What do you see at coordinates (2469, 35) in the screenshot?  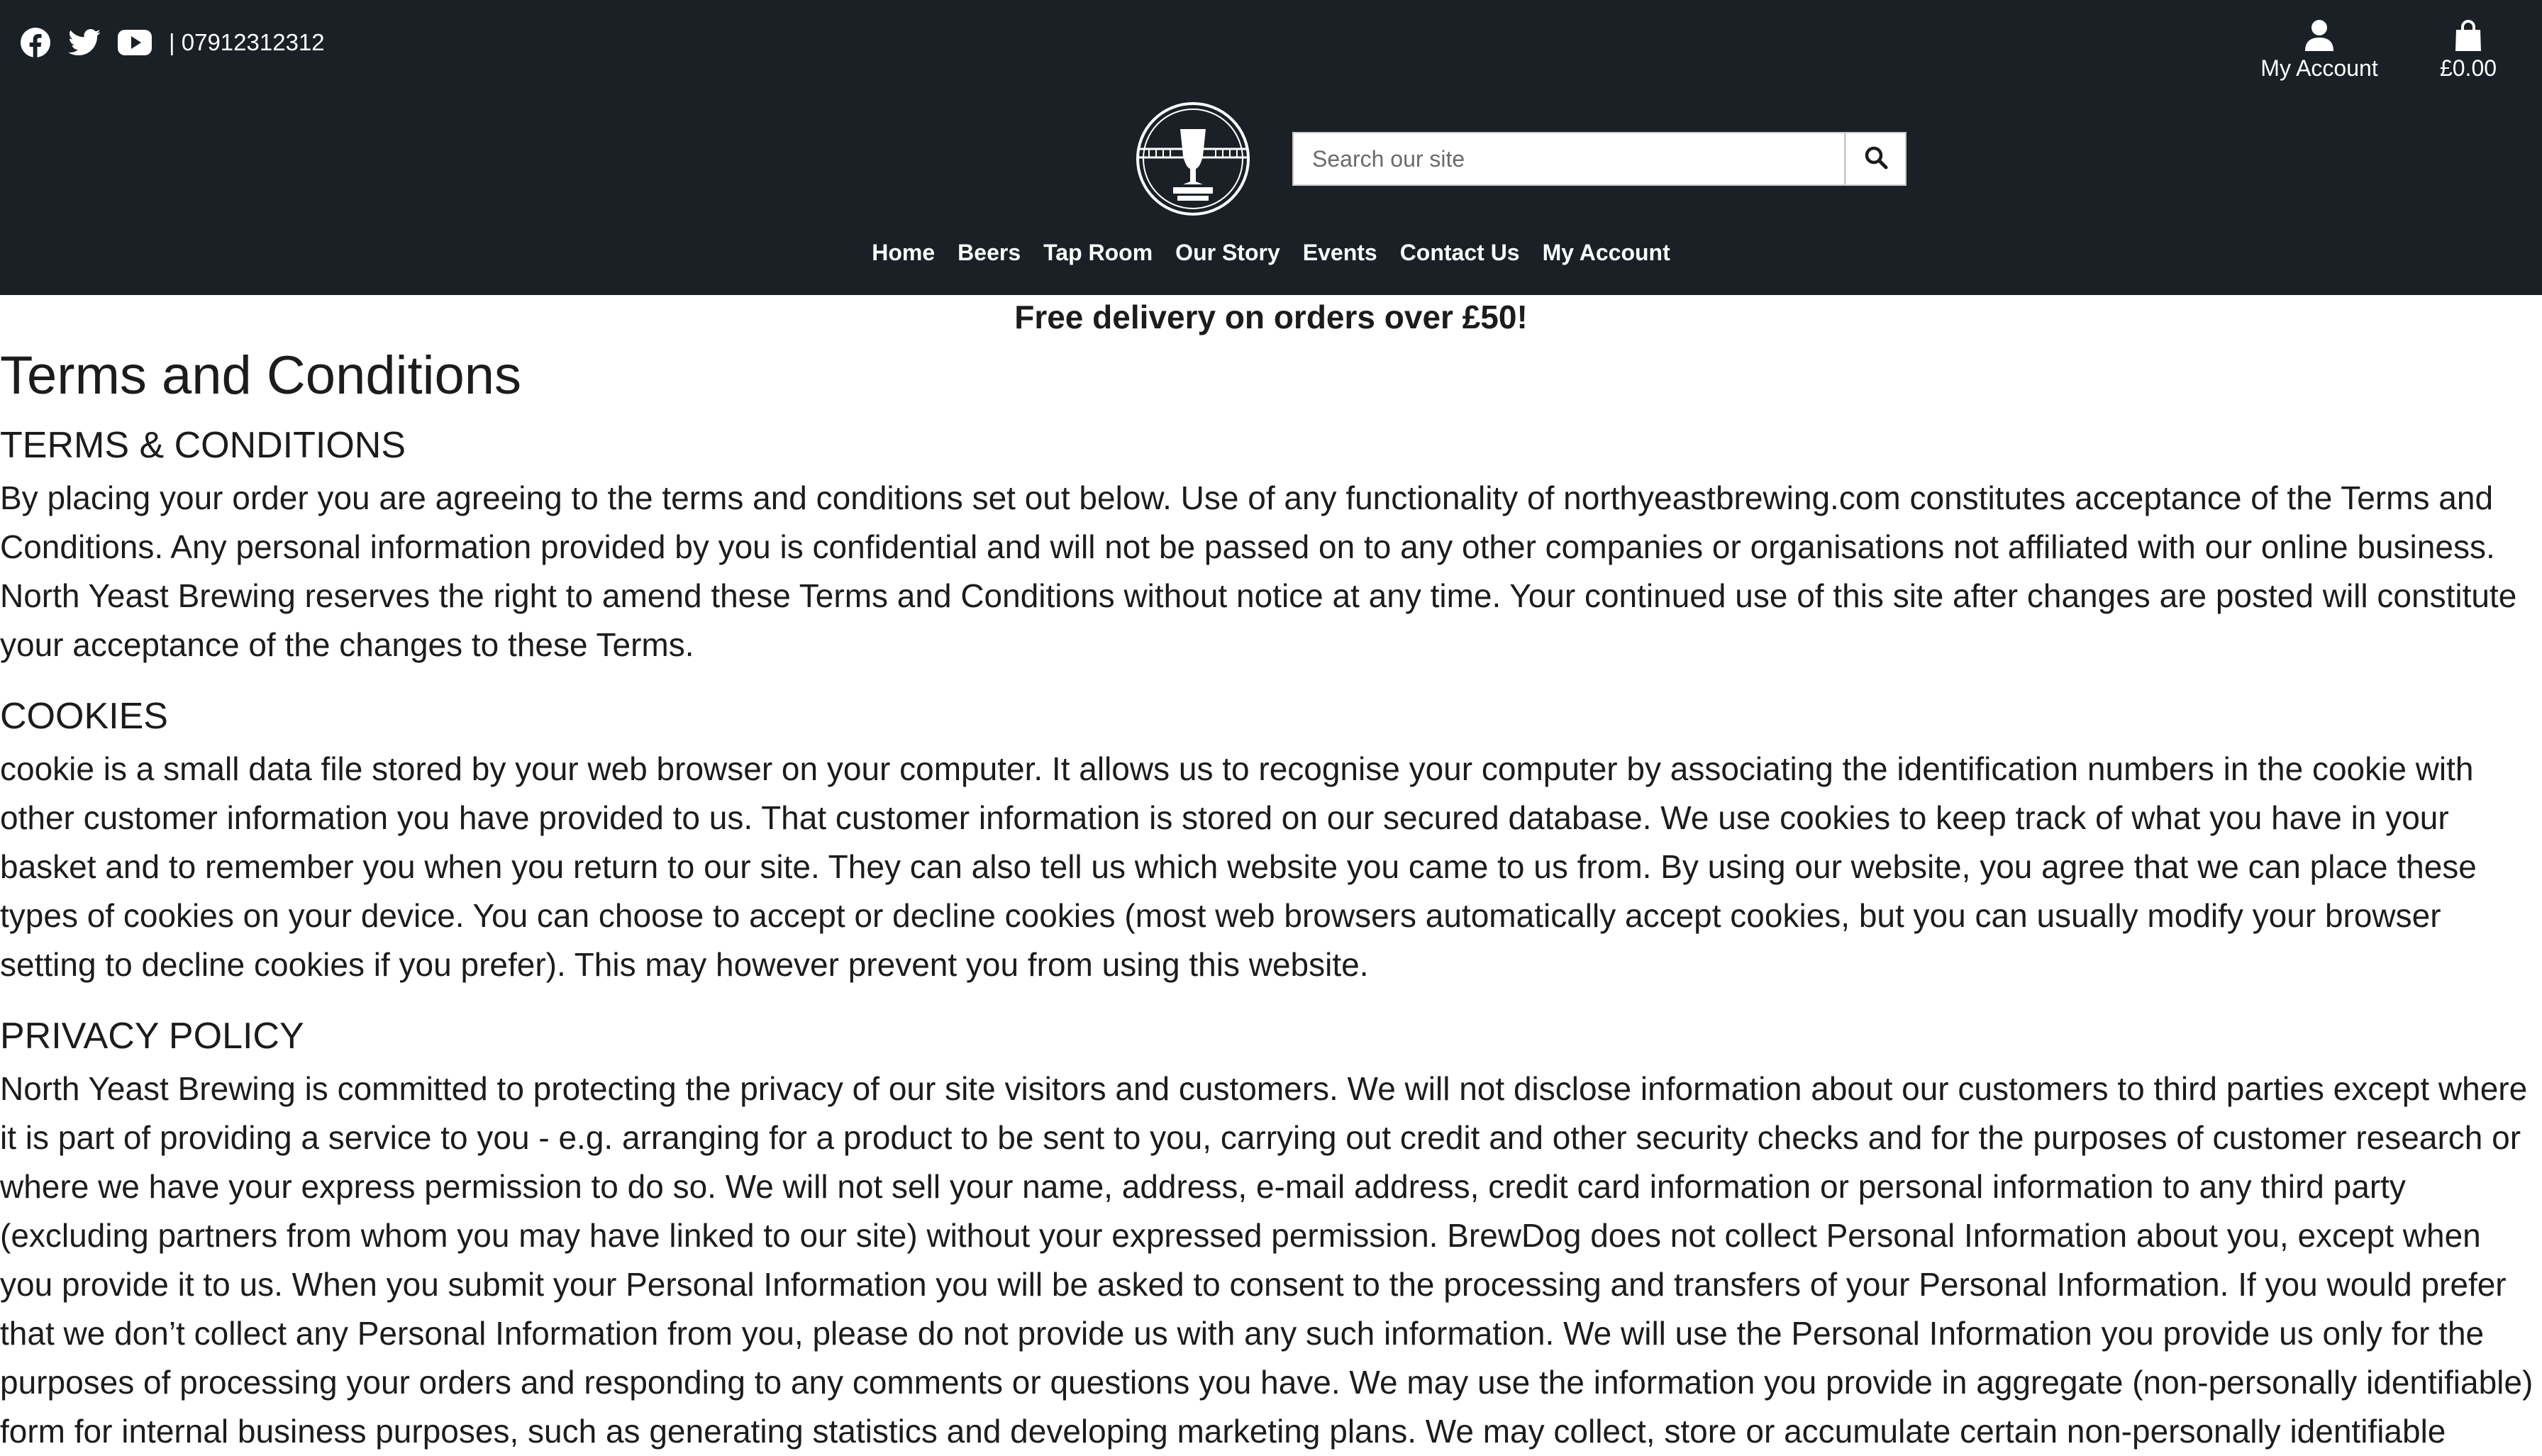 I see `shopping-bag-icon` at bounding box center [2469, 35].